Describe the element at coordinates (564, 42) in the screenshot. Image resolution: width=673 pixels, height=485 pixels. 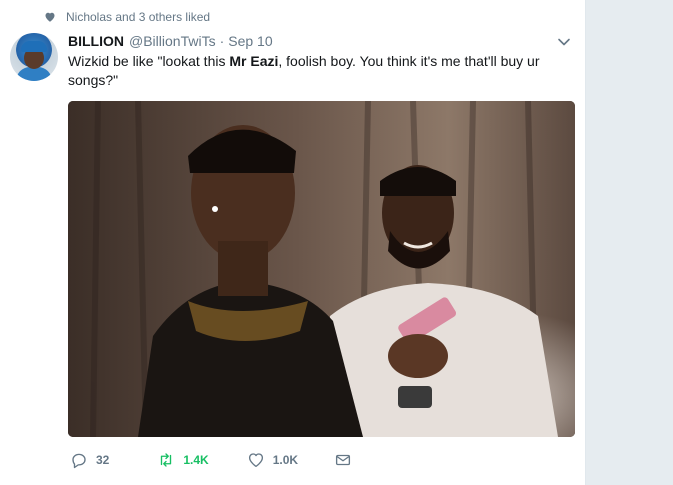
I see `chevron-down-icon` at that location.